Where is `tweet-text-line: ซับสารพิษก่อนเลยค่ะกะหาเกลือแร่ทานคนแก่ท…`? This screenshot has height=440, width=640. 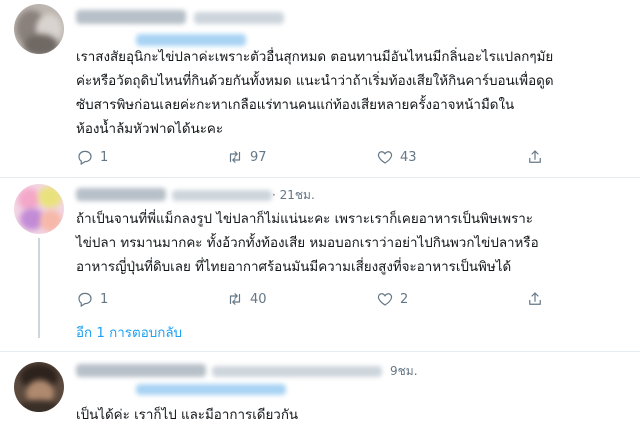
tweet-text-line: ซับสารพิษก่อนเลยค่ะกะหาเกลือแร่ทานคนแก่ท… is located at coordinates (295, 105).